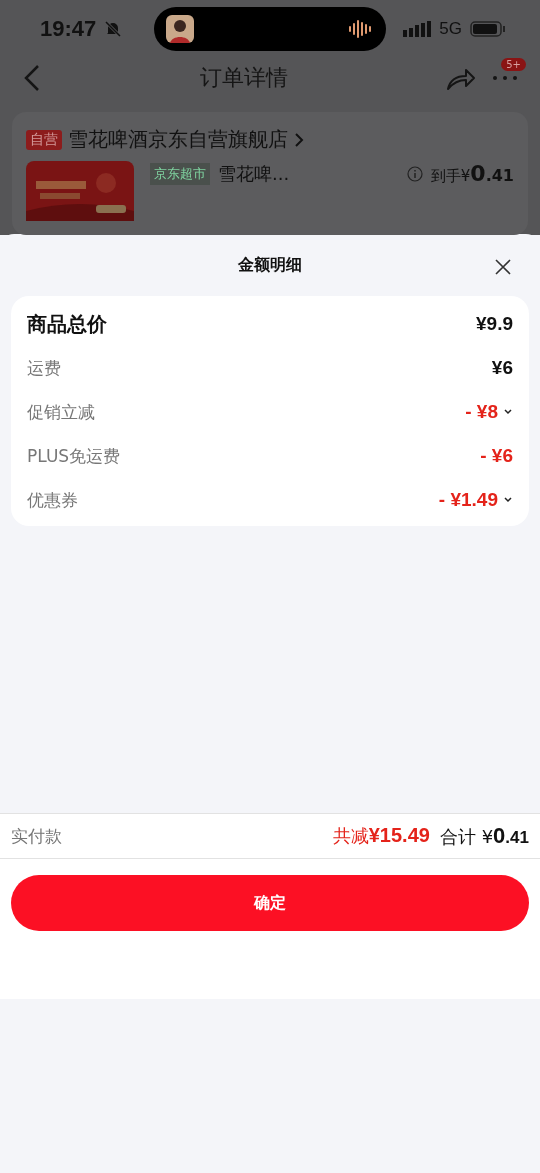 This screenshot has width=540, height=1173. Describe the element at coordinates (178, 139) in the screenshot. I see `store-name: 雪花啤酒京东自营旗舰店` at that location.